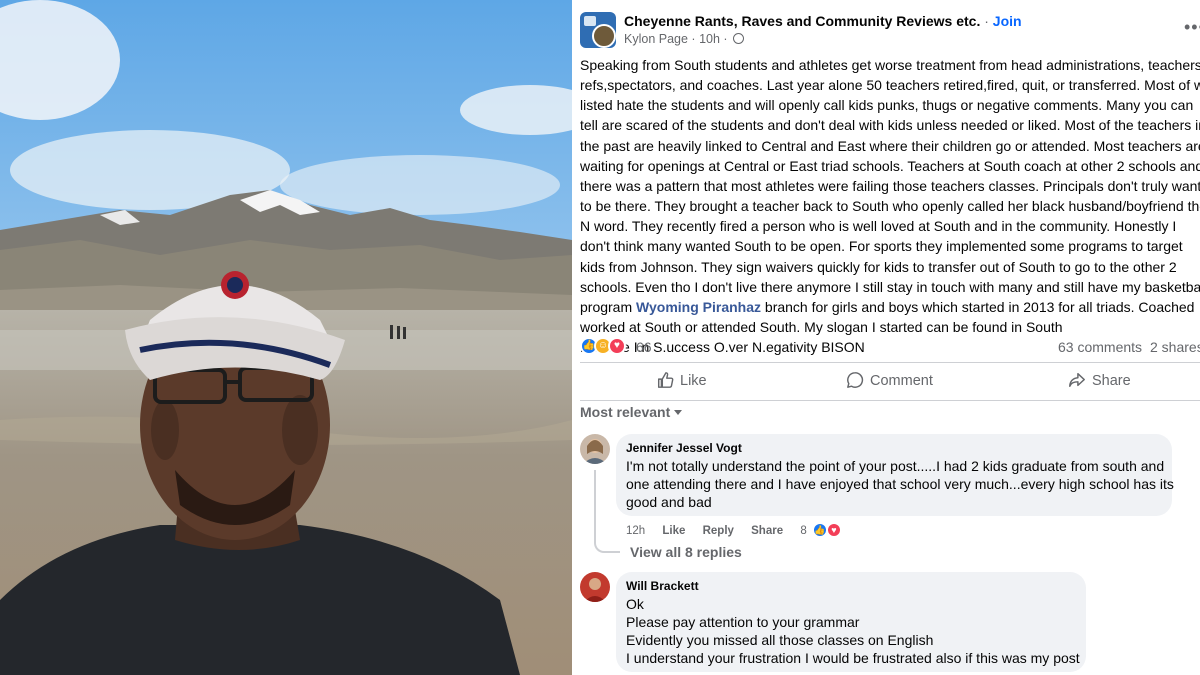 The image size is (1200, 675). What do you see at coordinates (890, 347) in the screenshot?
I see `reactions-row: 👍 ☺ ♥ 66 63 comments 2 shares` at bounding box center [890, 347].